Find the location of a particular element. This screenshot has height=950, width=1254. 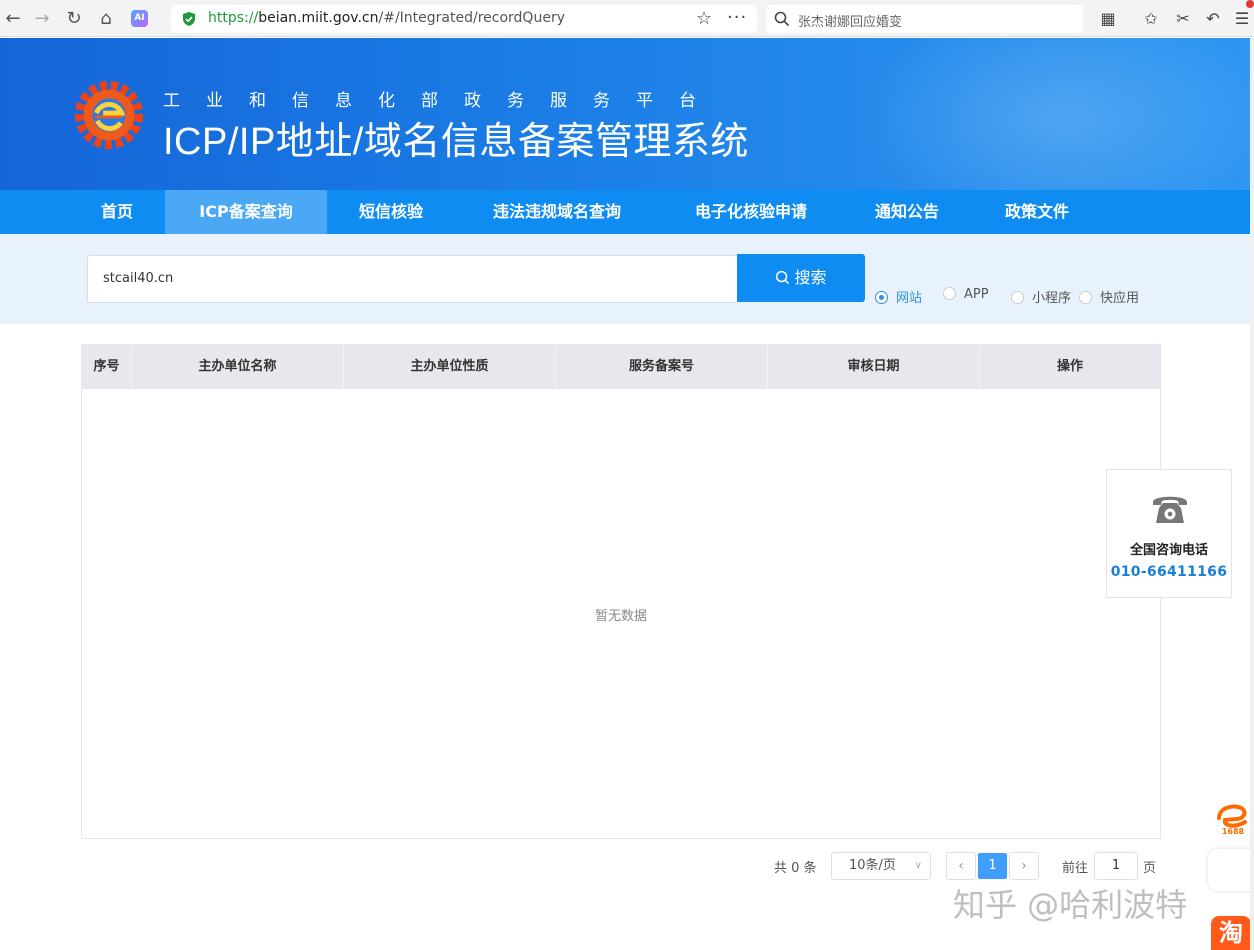

phone-number: 010-66411166 is located at coordinates (1169, 572).